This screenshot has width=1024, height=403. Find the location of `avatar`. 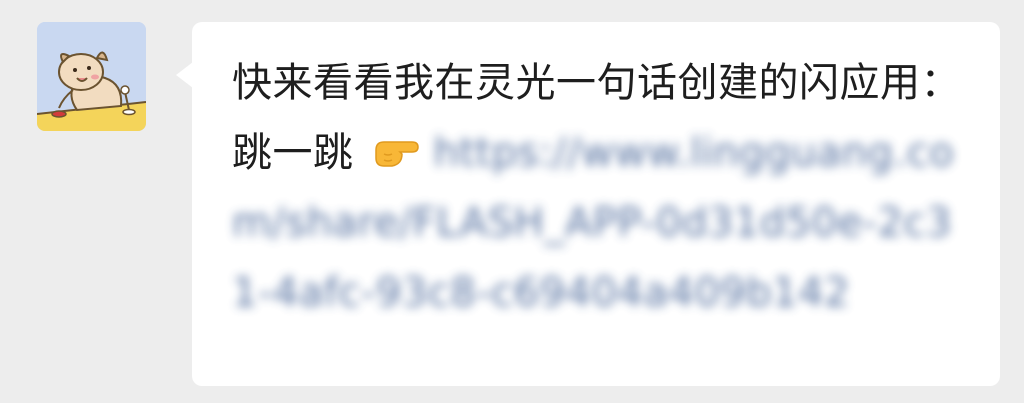

avatar is located at coordinates (91, 76).